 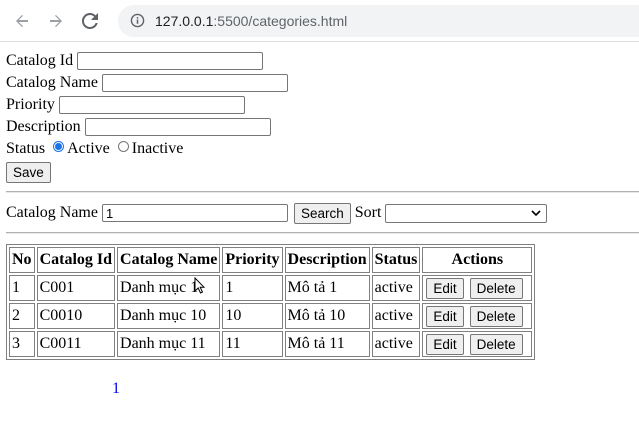 I want to click on header-no: No, so click(x=22, y=260).